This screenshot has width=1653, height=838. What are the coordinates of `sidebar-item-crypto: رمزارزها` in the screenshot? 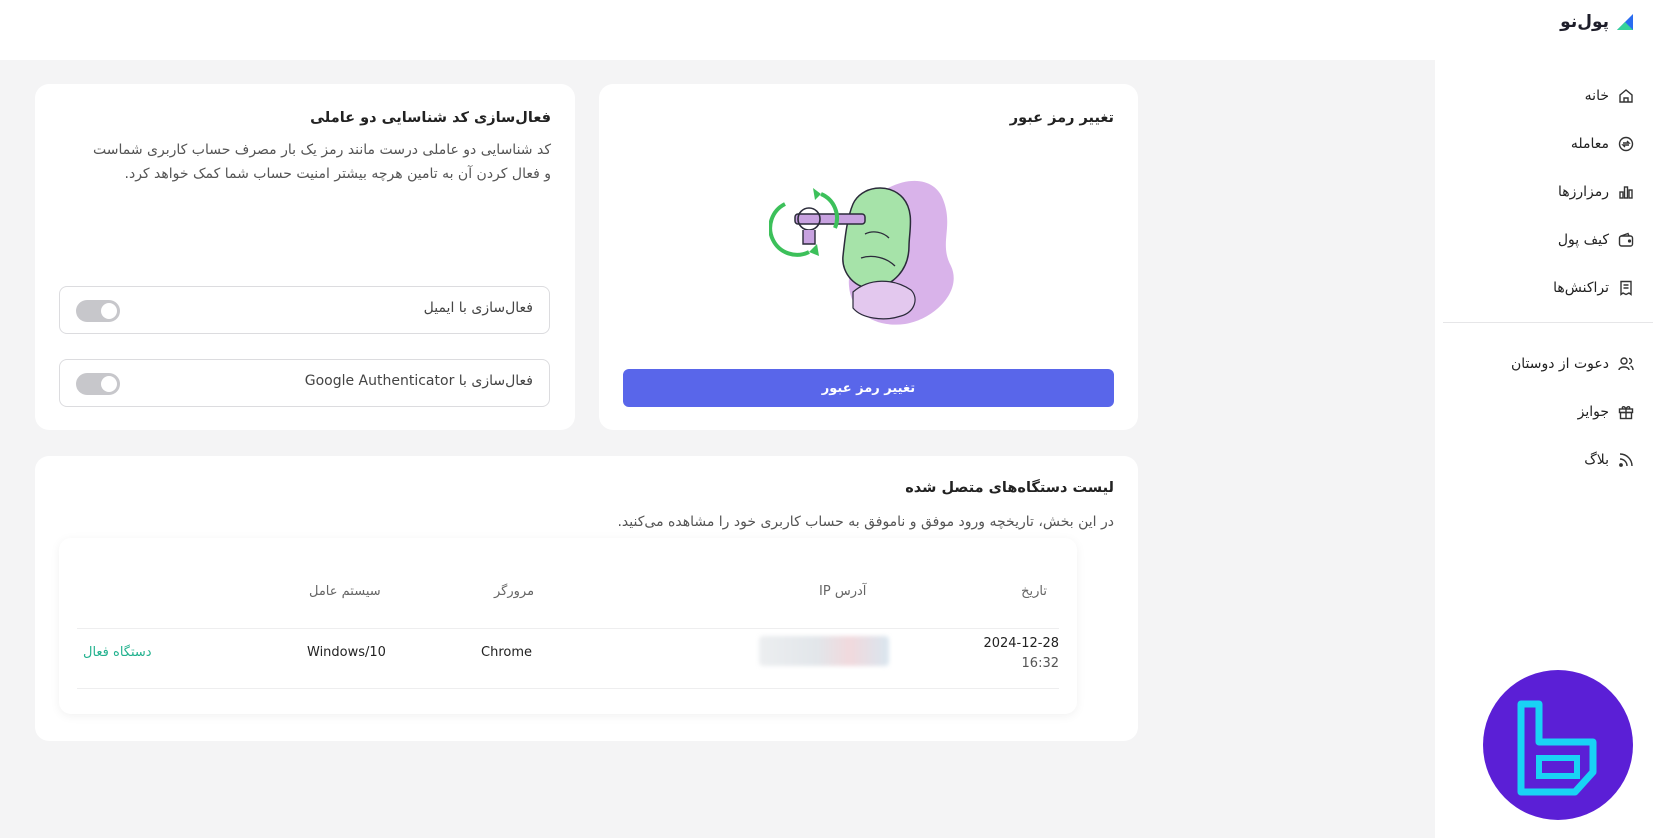 It's located at (1544, 192).